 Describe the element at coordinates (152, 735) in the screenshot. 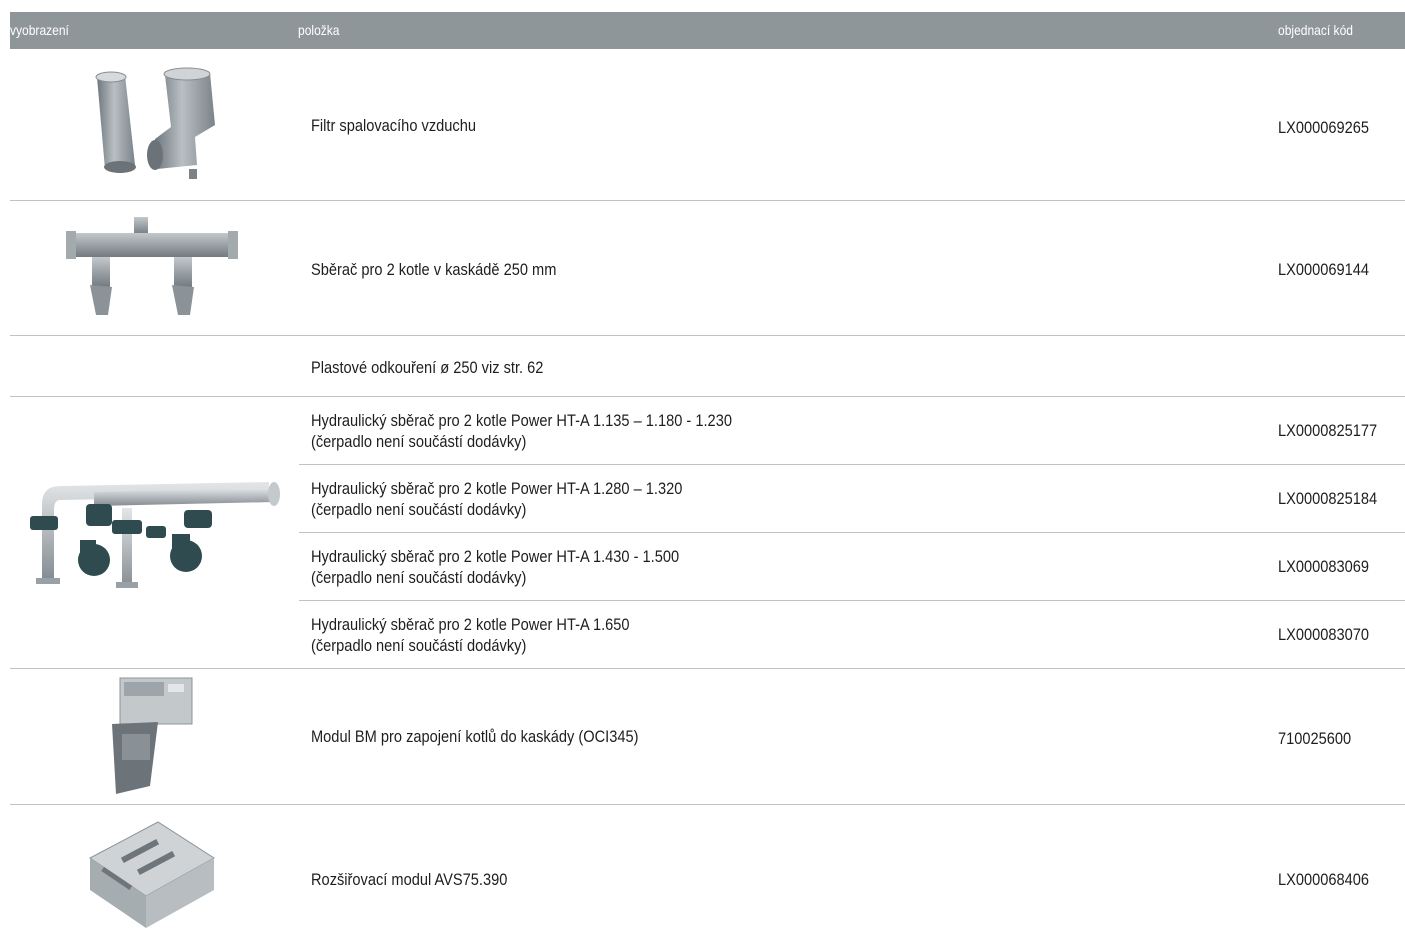

I see `bm-module-icon` at that location.